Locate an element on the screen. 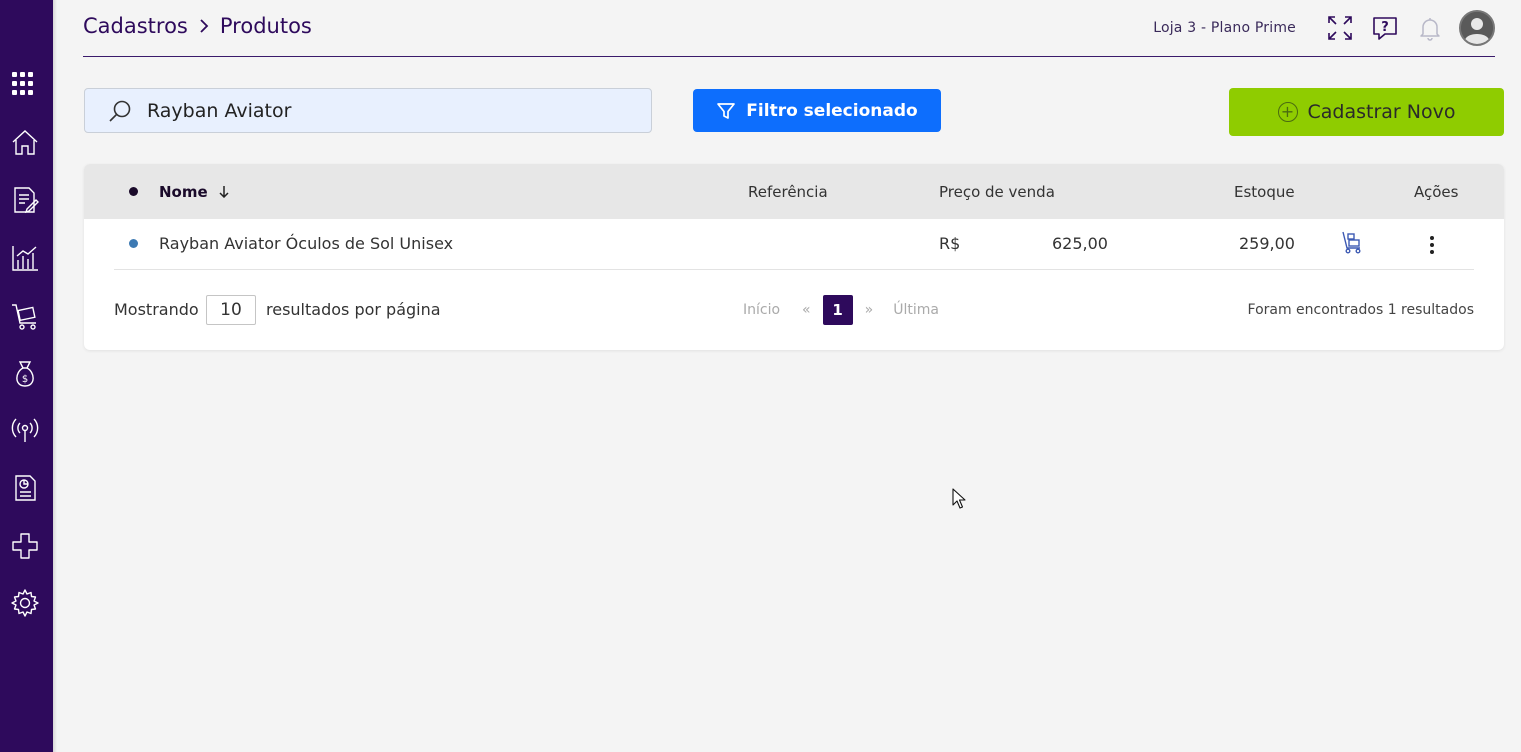 Image resolution: width=1521 pixels, height=752 pixels. row-divider is located at coordinates (794, 269).